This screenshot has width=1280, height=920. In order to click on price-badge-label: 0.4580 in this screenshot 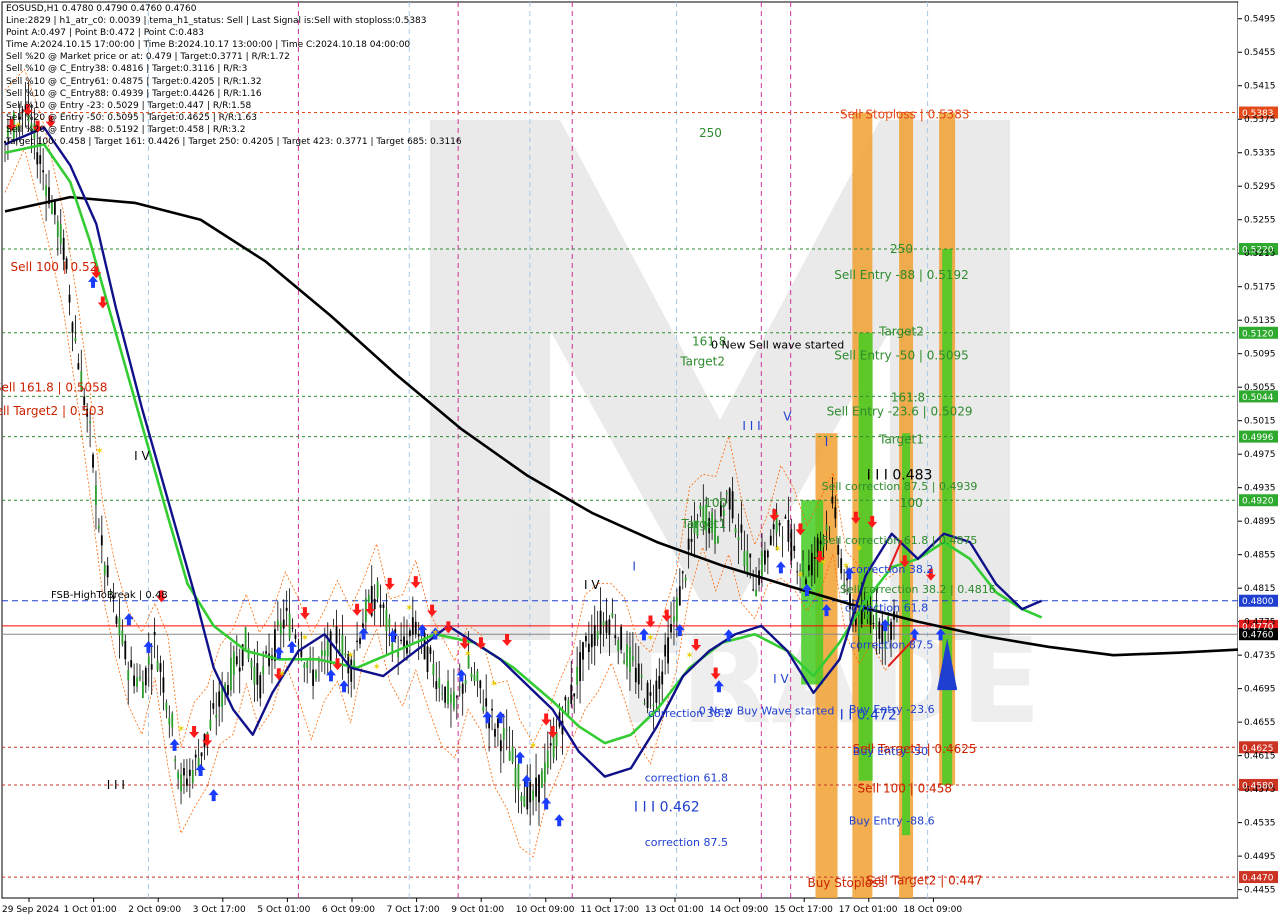, I will do `click(1258, 786)`.